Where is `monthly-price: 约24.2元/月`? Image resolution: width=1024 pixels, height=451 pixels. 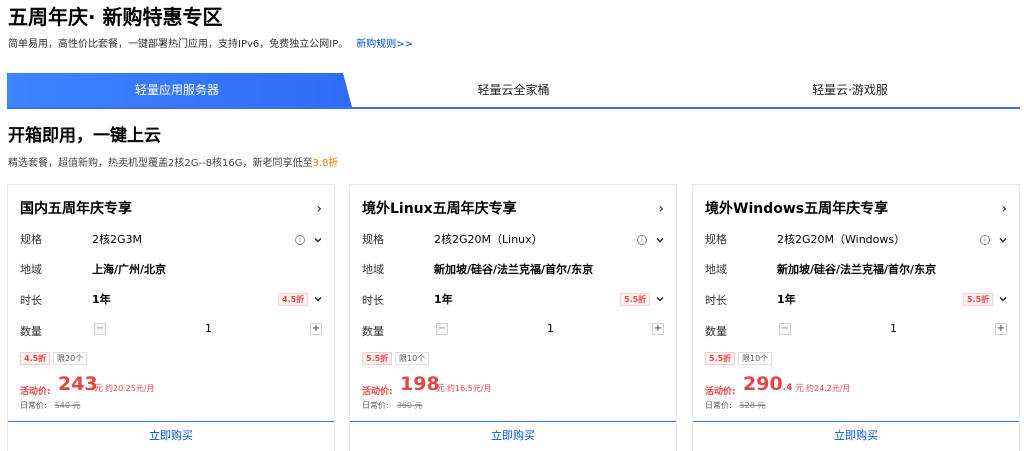 monthly-price: 约24.2元/月 is located at coordinates (828, 388).